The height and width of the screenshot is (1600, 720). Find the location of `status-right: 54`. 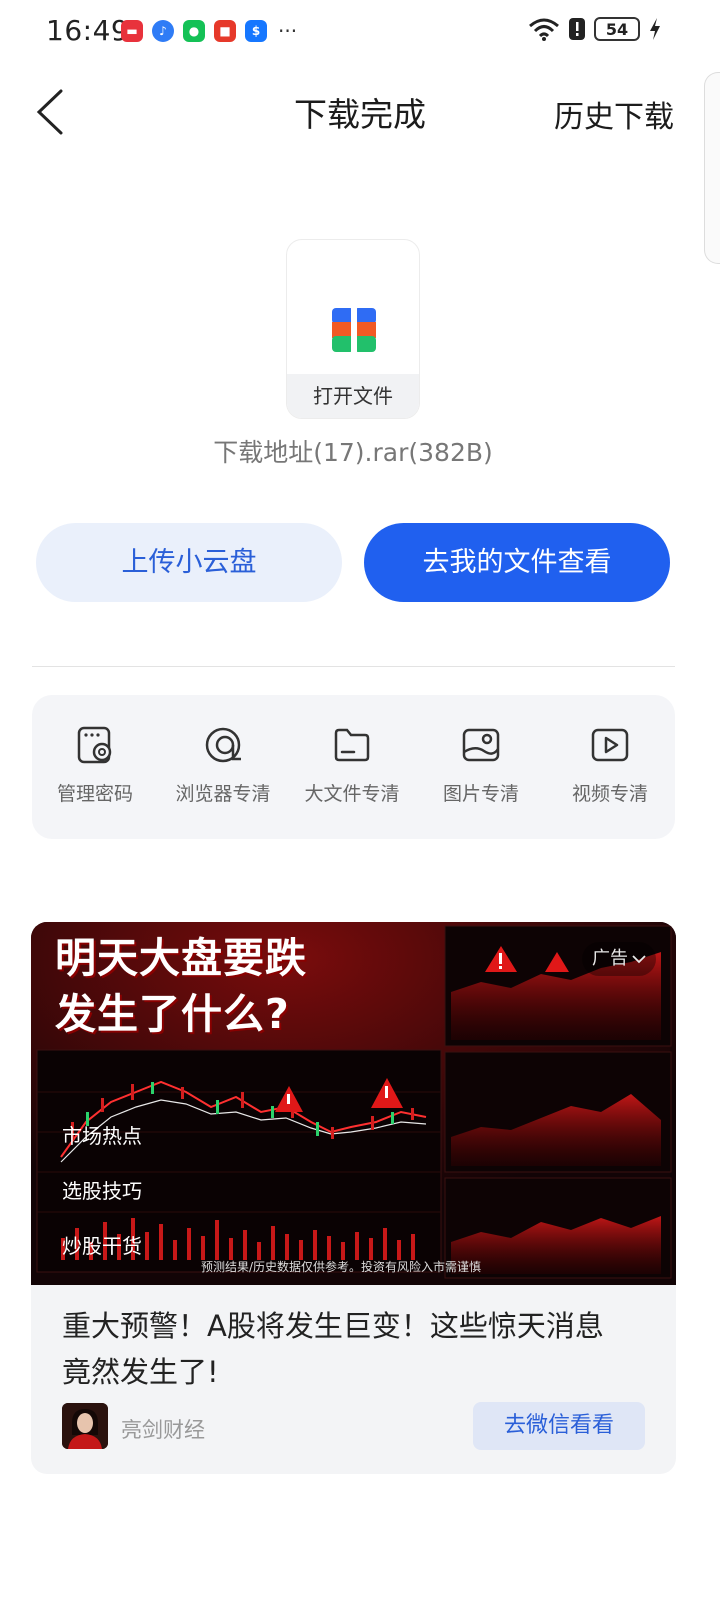

status-right: 54 is located at coordinates (595, 29).